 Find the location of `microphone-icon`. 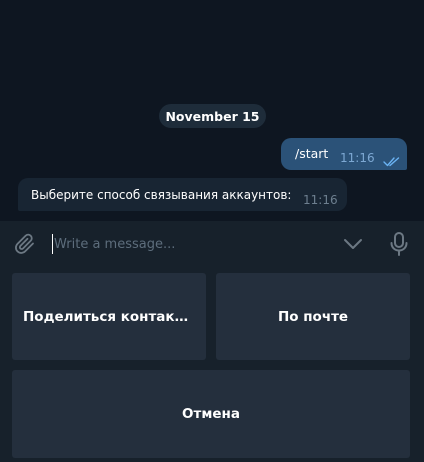

microphone-icon is located at coordinates (399, 244).